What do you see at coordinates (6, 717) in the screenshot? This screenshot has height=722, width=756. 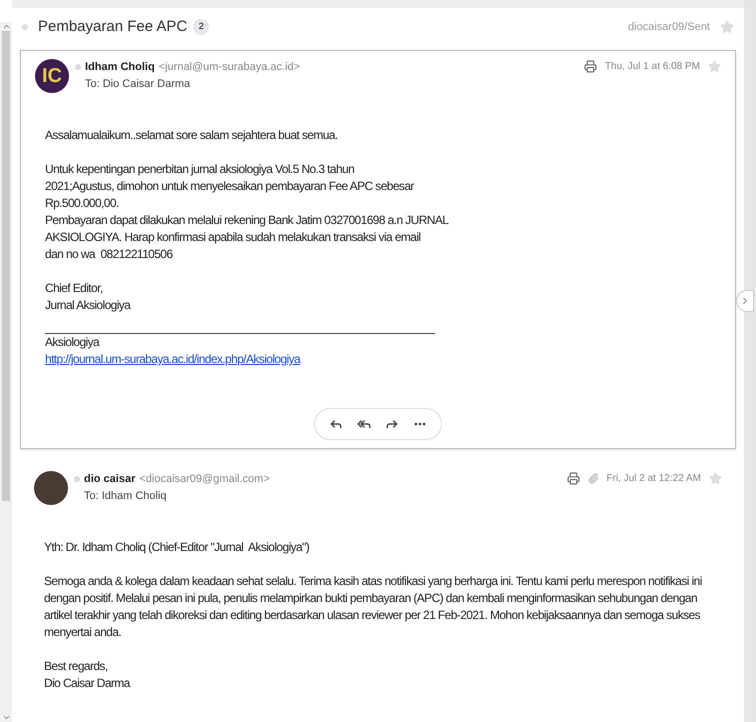 I see `scroll-down-icon` at bounding box center [6, 717].